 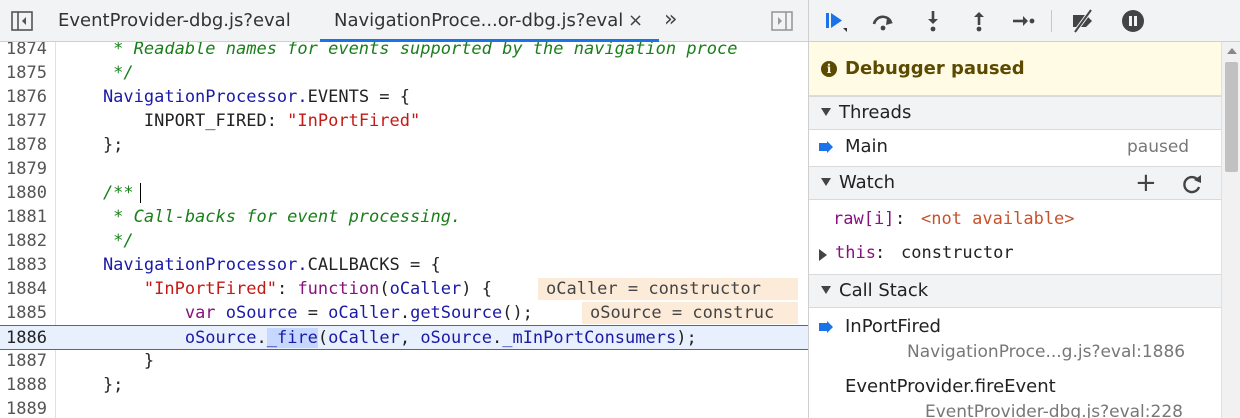 What do you see at coordinates (476, 289) in the screenshot?
I see `code-token: ) {` at bounding box center [476, 289].